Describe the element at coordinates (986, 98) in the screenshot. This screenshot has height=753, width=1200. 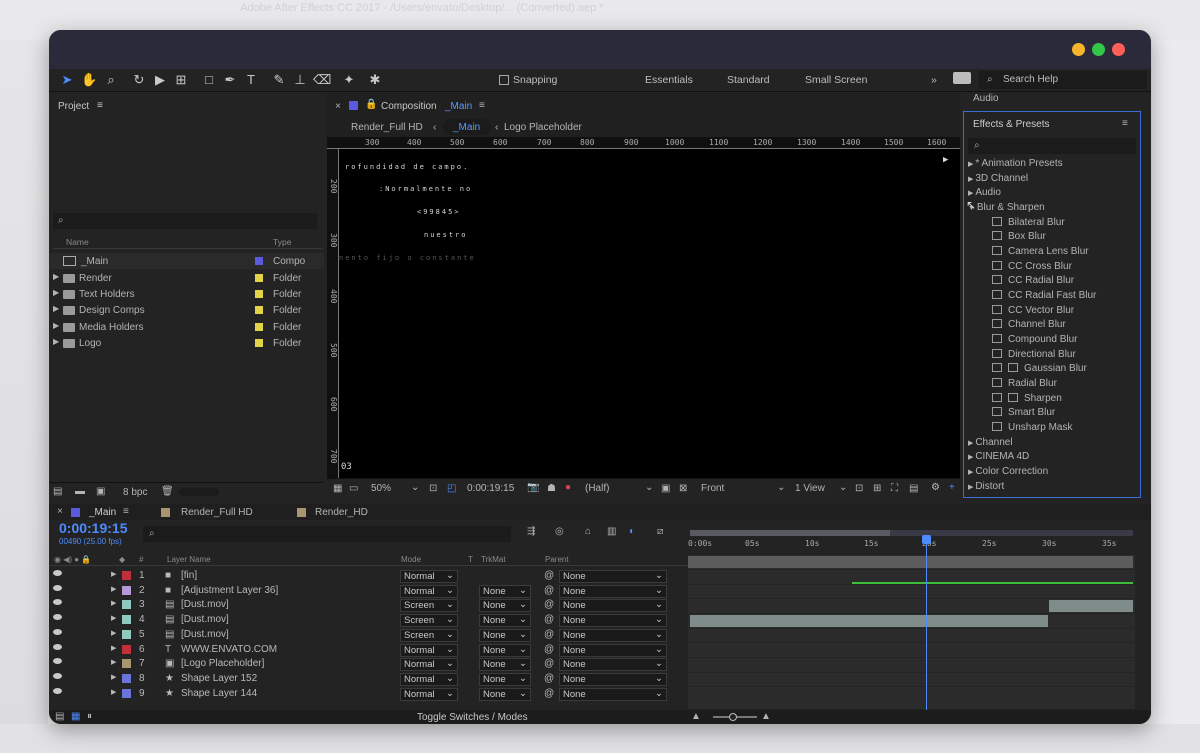
I see `audio-panel-tab: Audio` at that location.